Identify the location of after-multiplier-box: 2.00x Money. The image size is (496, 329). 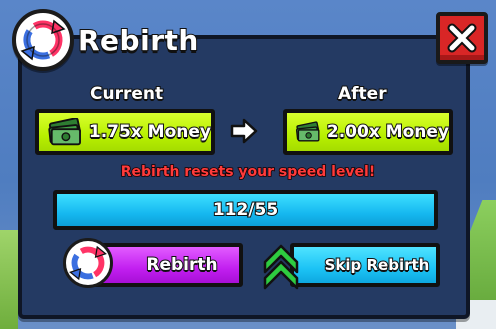
(368, 132).